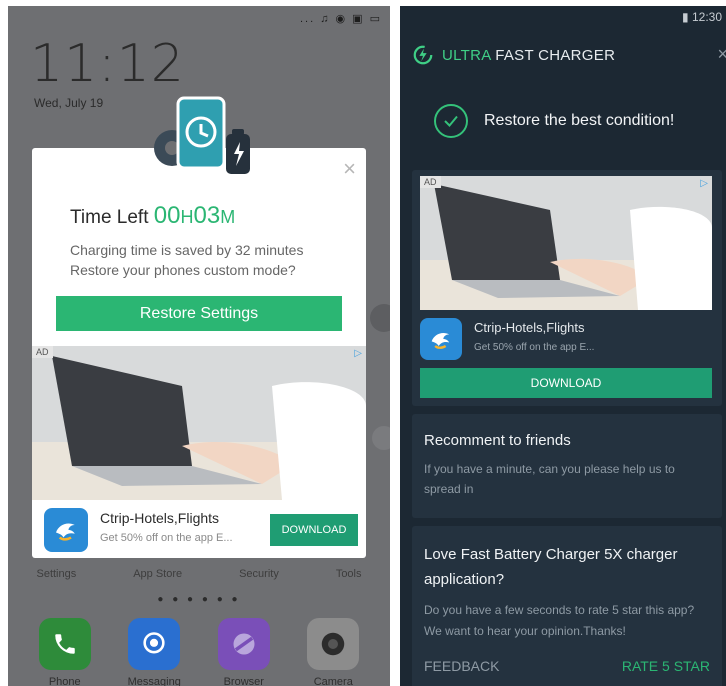 This screenshot has height=686, width=726. I want to click on dock-app-phone: Phone, so click(65, 652).